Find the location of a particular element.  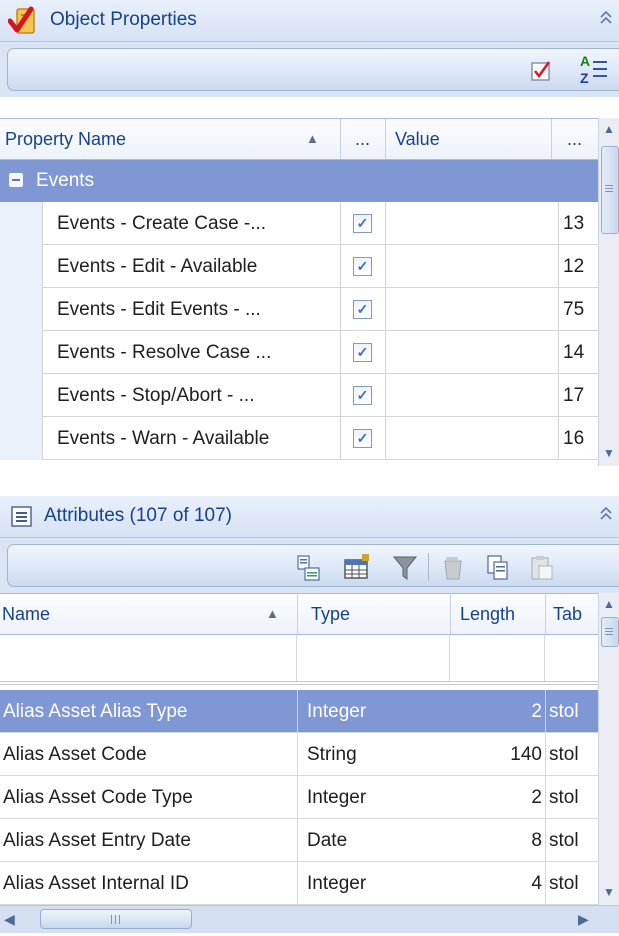

filter-table-input is located at coordinates (571, 658).